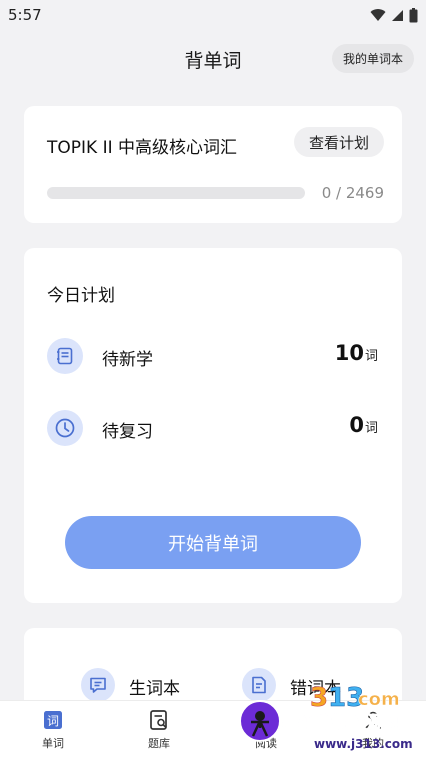  What do you see at coordinates (352, 193) in the screenshot?
I see `progress-text: 0 / 2469` at bounding box center [352, 193].